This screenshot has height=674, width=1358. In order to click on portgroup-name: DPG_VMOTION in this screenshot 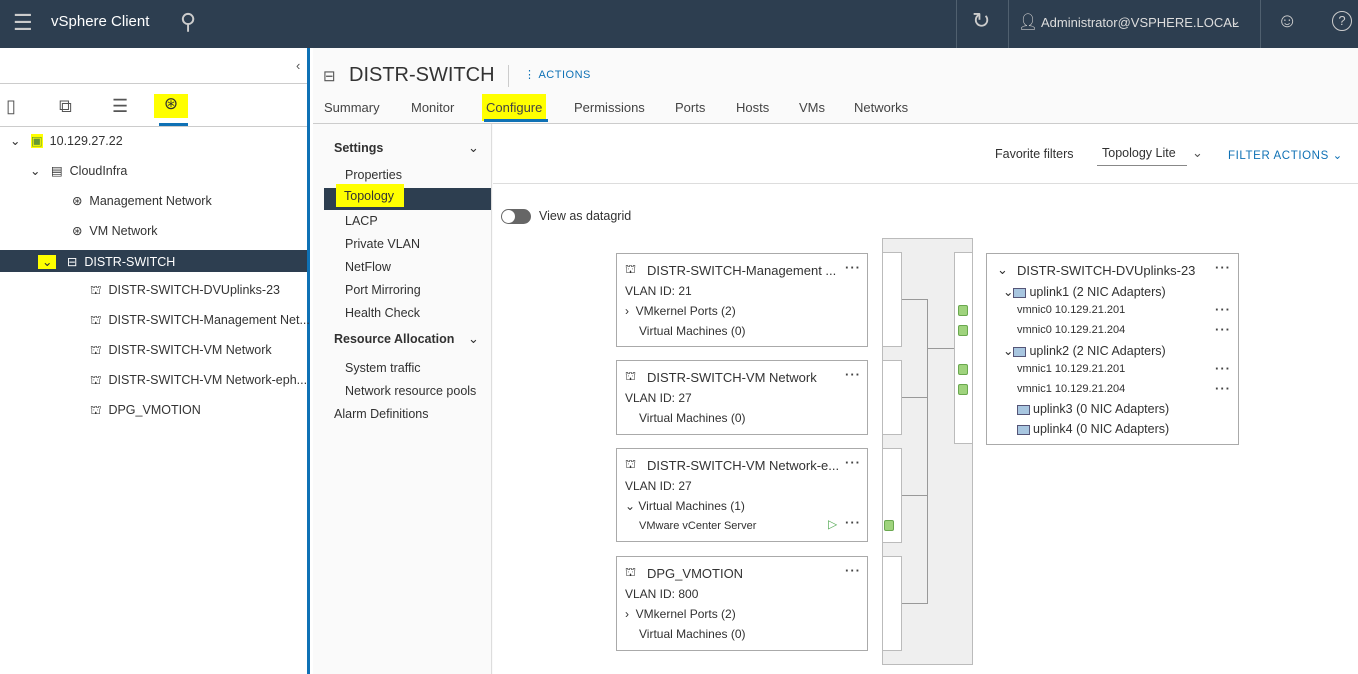, I will do `click(695, 573)`.